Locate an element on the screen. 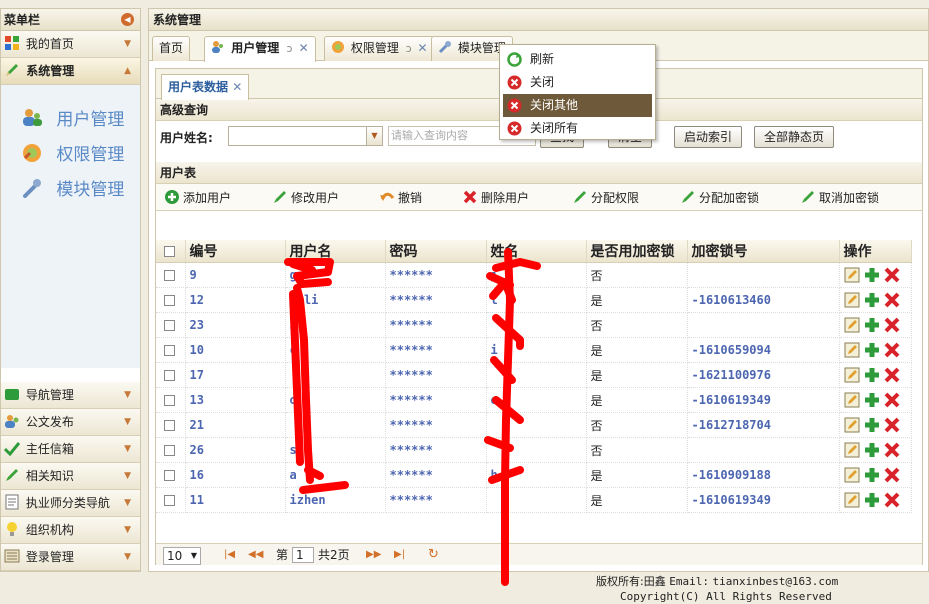  select-all-checkbox is located at coordinates (171, 251).